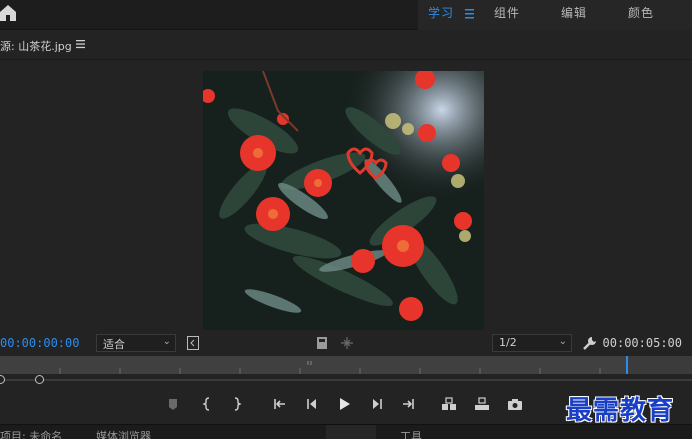 The image size is (692, 439). Describe the element at coordinates (507, 12) in the screenshot. I see `tab-assembly: 组件` at that location.